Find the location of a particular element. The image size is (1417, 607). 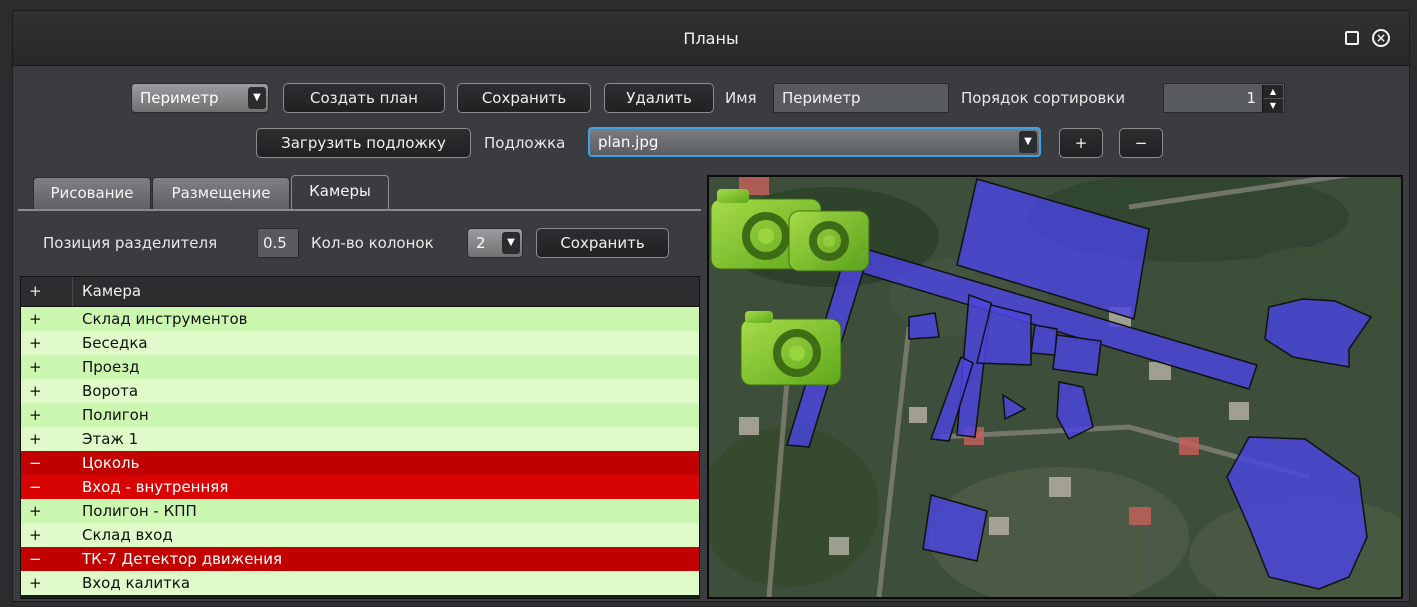

sort-order-value: 1 is located at coordinates (1251, 98).